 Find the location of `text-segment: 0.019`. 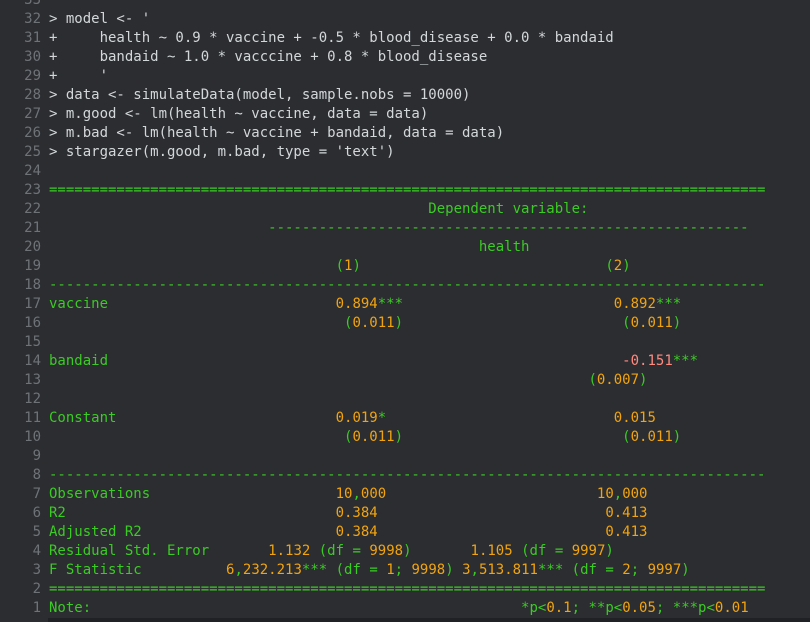

text-segment: 0.019 is located at coordinates (356, 418).